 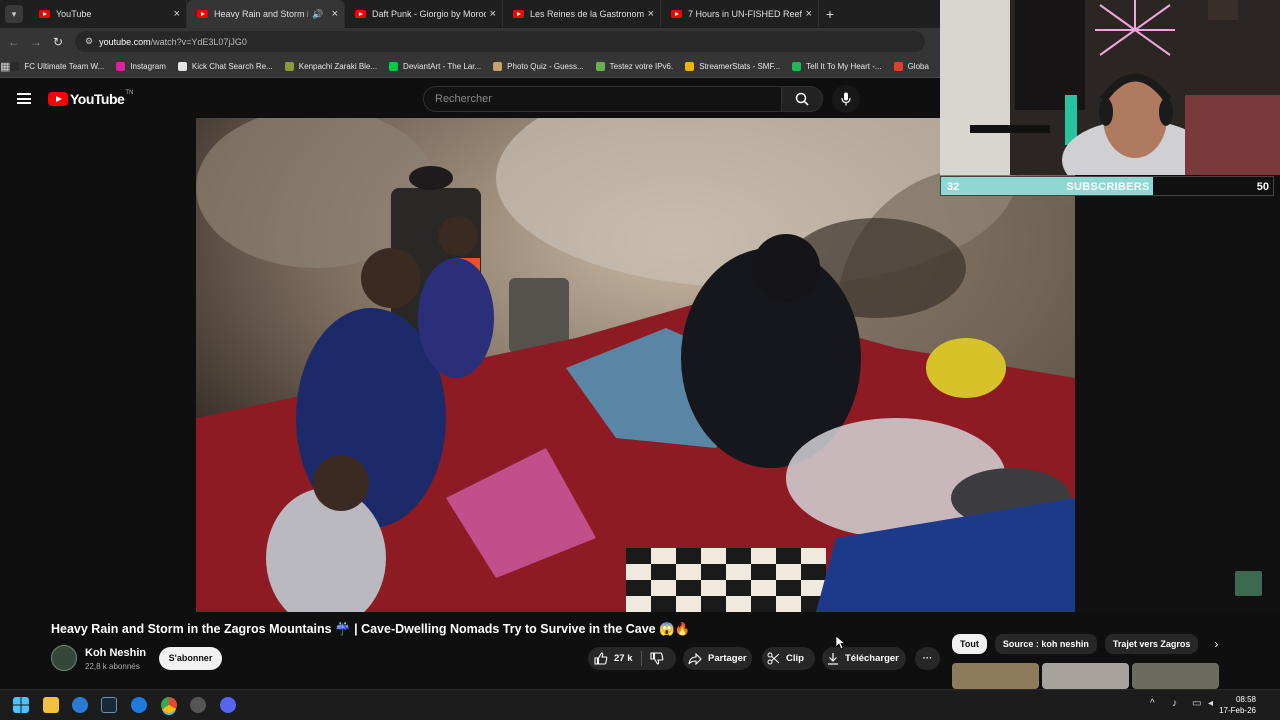 What do you see at coordinates (14, 42) in the screenshot?
I see `back-icon: ←` at bounding box center [14, 42].